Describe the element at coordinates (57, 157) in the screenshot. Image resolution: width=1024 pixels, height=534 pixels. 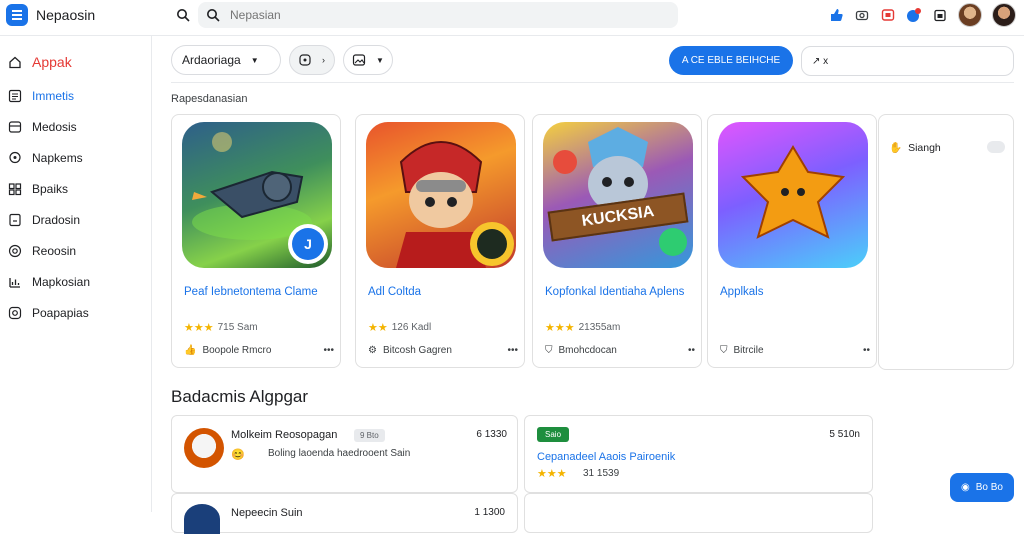
I see `sidebar-item-label: Napkems` at that location.